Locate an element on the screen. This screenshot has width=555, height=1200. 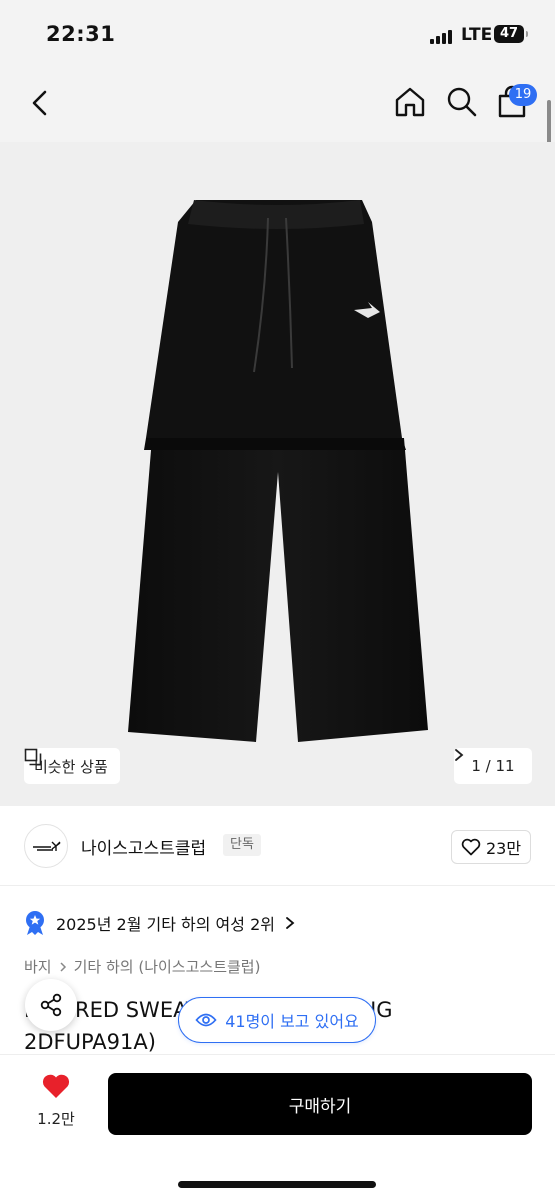
viewer-count-pill: 41명이 보고 있어요 is located at coordinates (277, 1020).